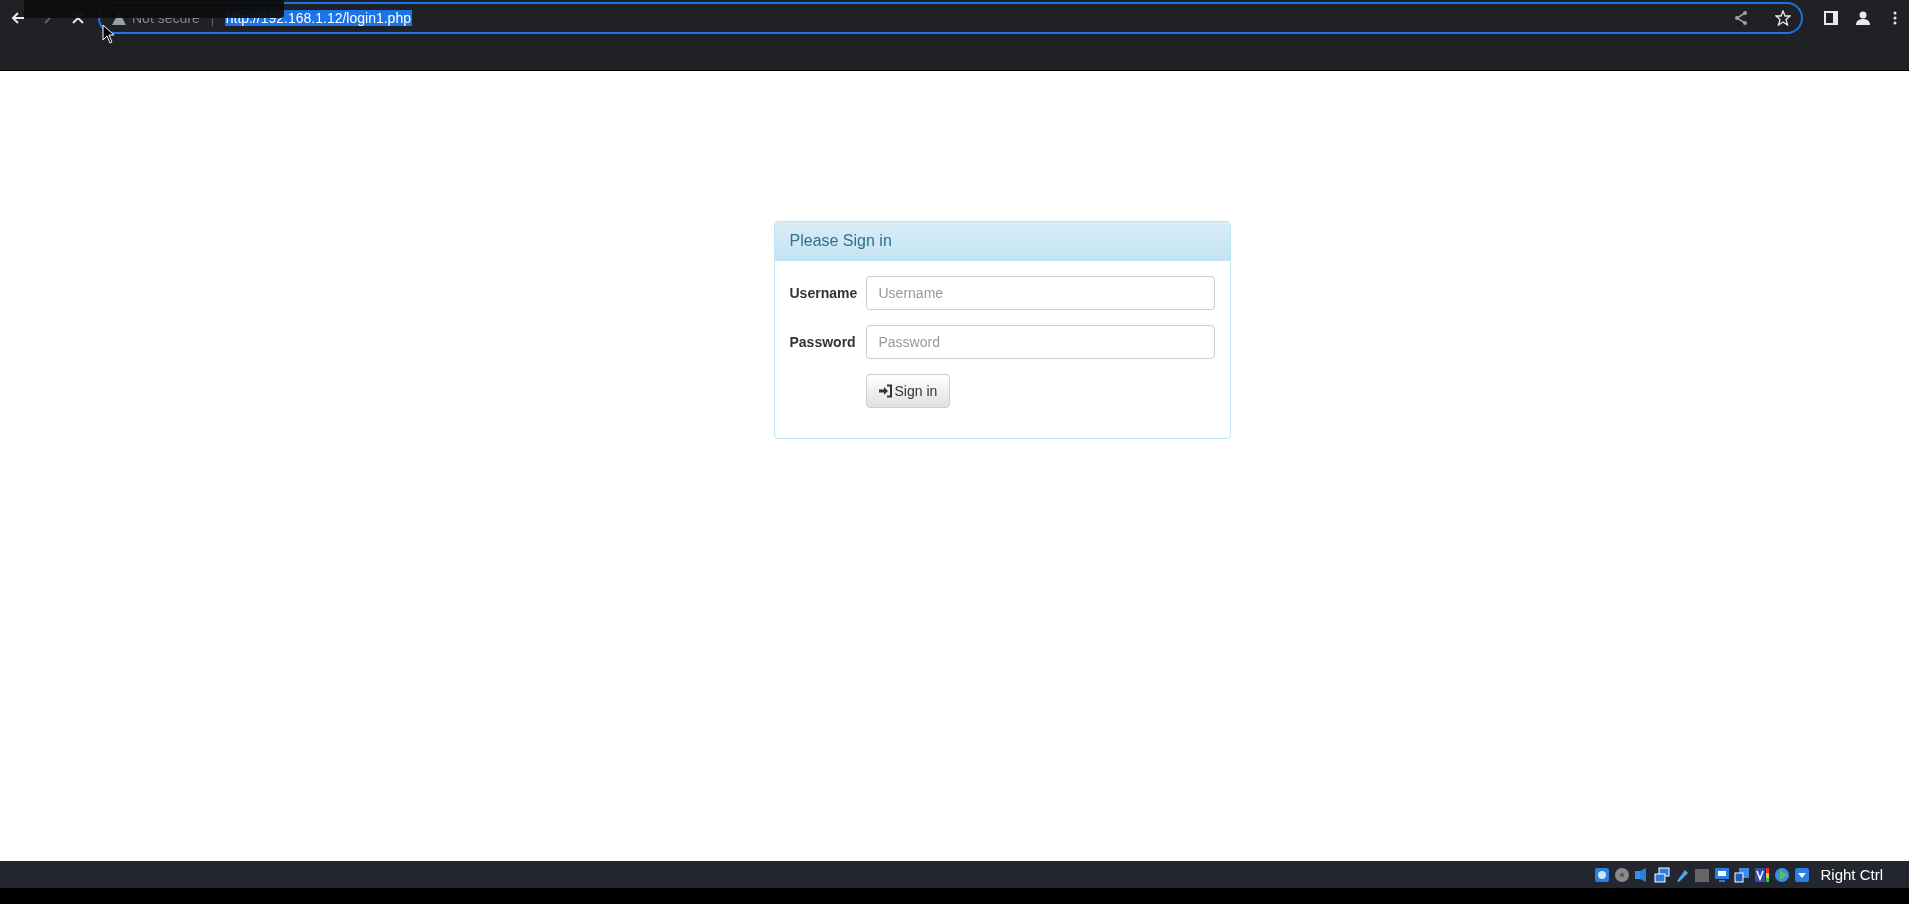 Image resolution: width=1909 pixels, height=904 pixels. I want to click on input-field: Password, so click(1040, 342).